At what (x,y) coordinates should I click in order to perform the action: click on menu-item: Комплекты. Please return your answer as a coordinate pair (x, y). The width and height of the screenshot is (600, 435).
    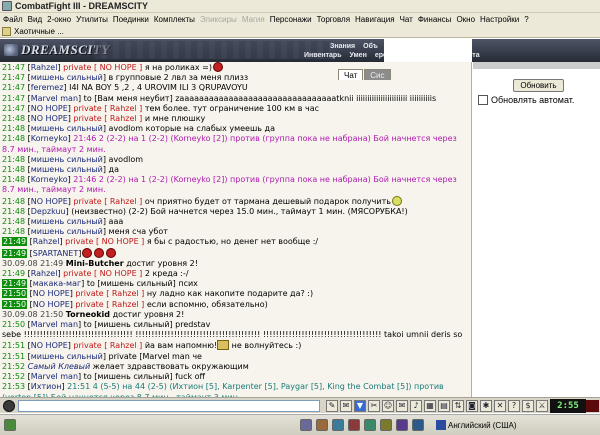
    Looking at the image, I should click on (175, 19).